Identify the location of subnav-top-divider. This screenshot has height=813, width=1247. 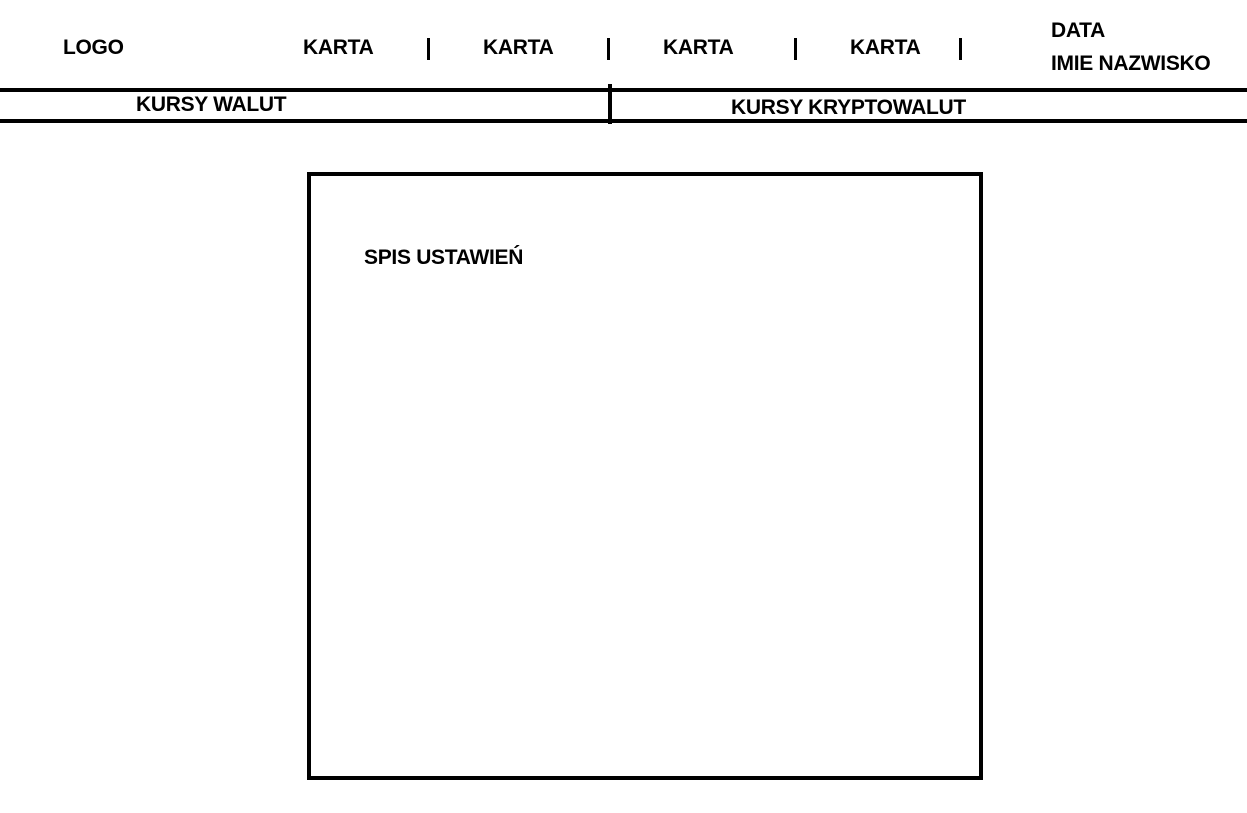
(623, 90).